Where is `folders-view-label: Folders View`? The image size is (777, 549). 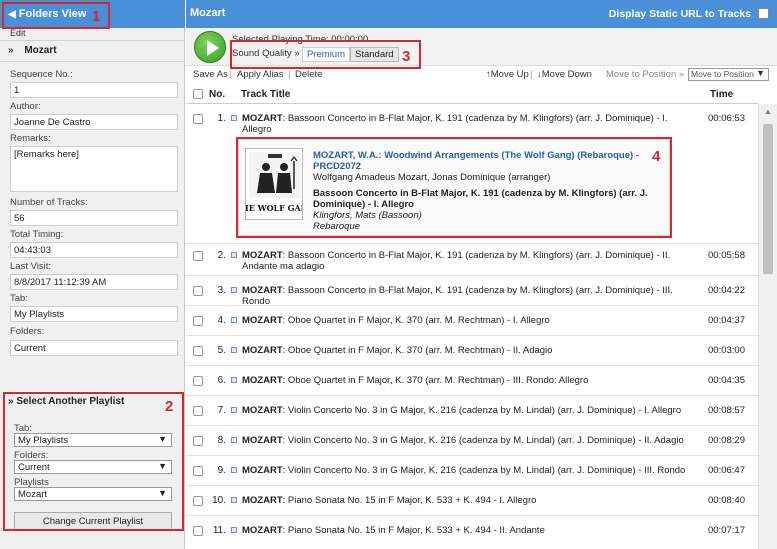
folders-view-label: Folders View is located at coordinates (52, 14).